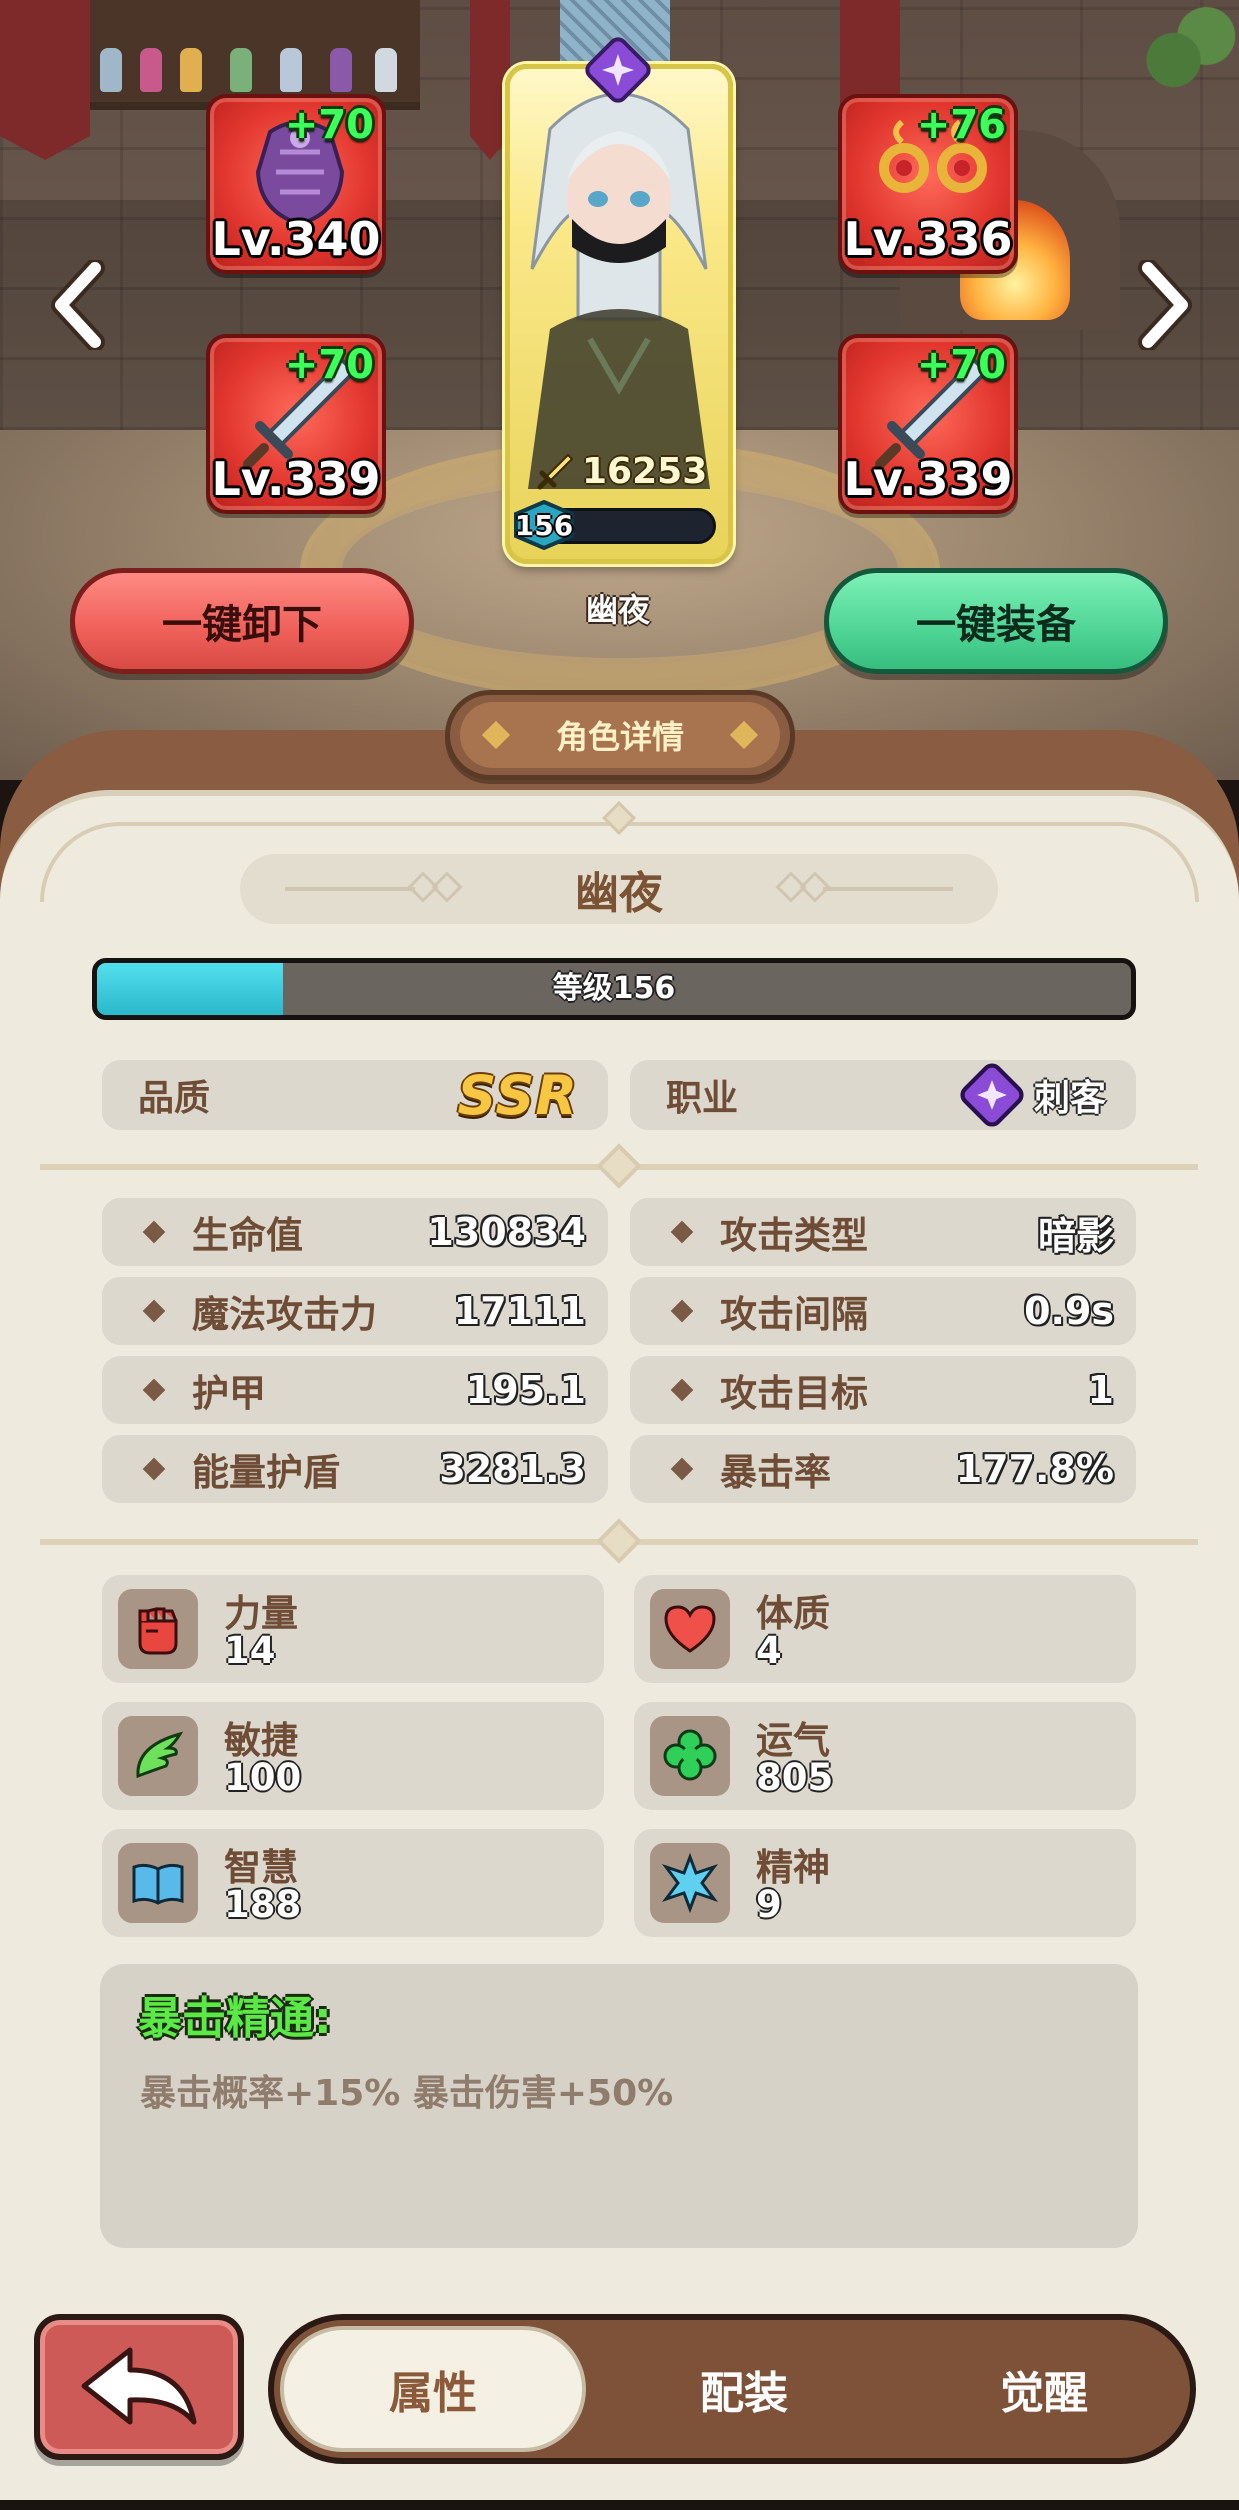  I want to click on experience-bar: 等级156, so click(614, 989).